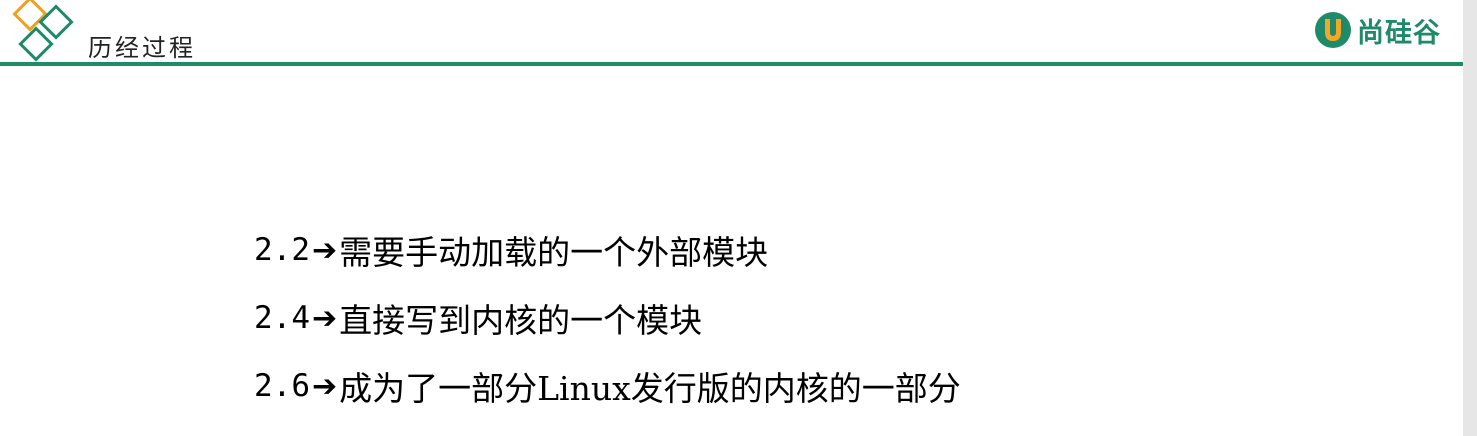  I want to click on brand-logo: 尚硅谷, so click(1377, 30).